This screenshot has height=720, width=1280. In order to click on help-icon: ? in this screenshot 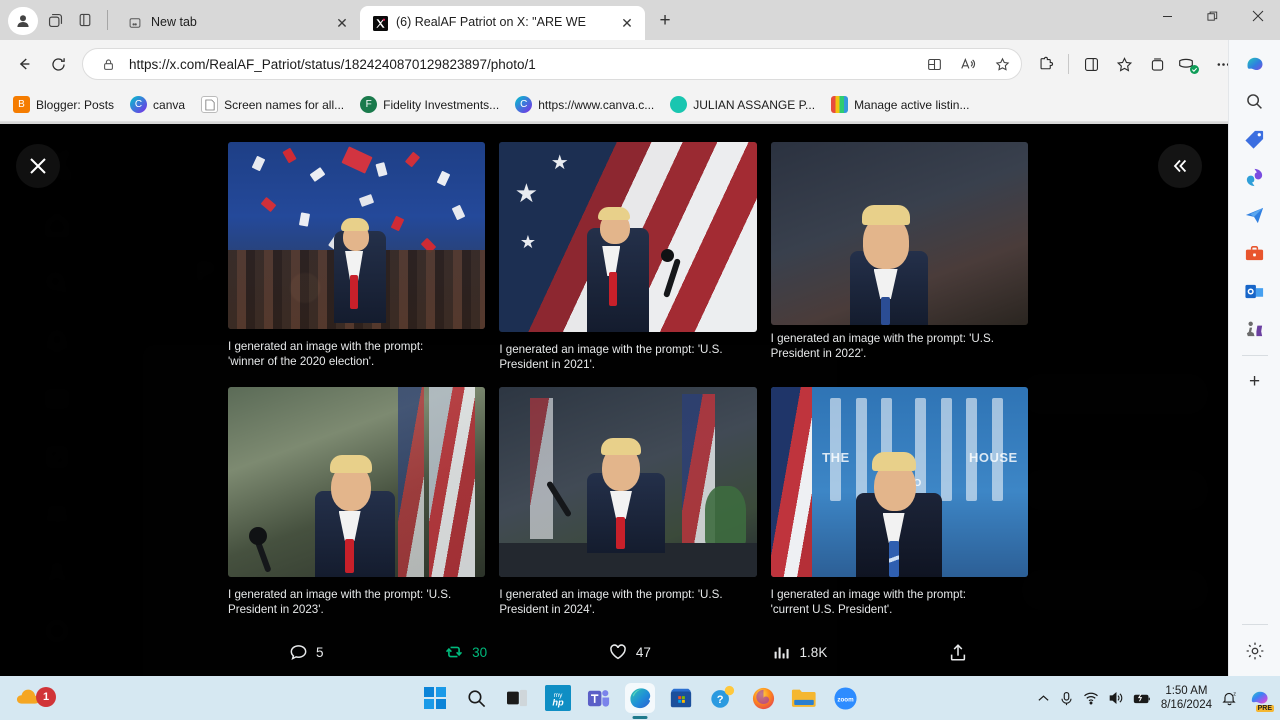, I will do `click(722, 698)`.